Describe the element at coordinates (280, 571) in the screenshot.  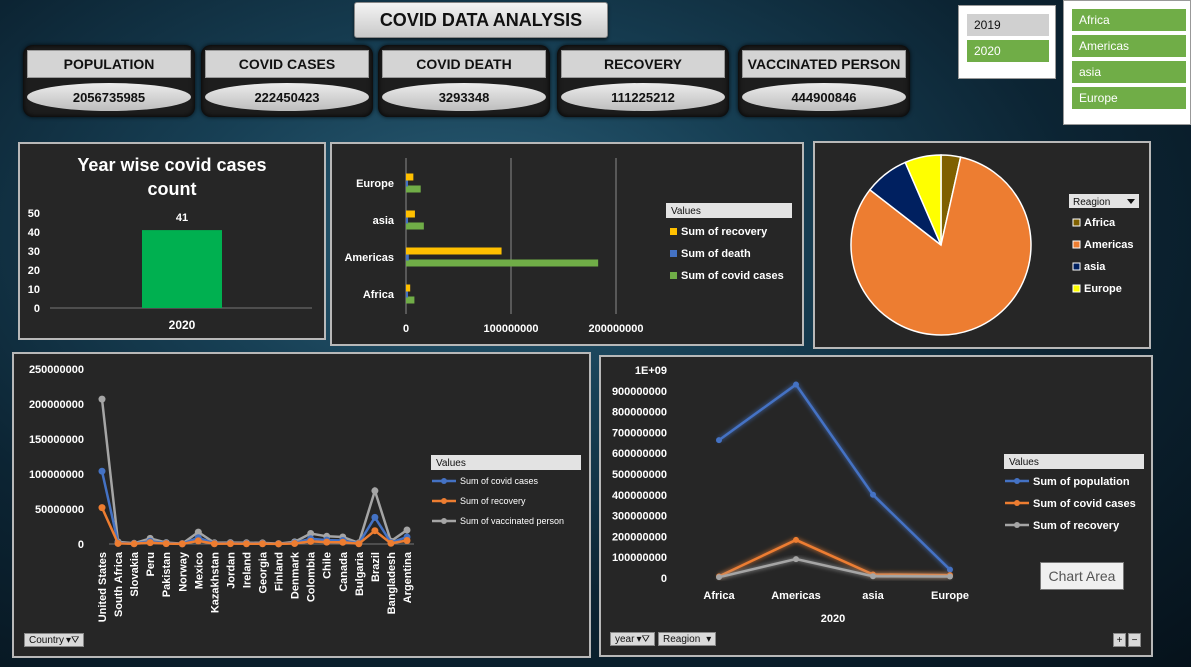
I see `x-tick-label: Finland` at that location.